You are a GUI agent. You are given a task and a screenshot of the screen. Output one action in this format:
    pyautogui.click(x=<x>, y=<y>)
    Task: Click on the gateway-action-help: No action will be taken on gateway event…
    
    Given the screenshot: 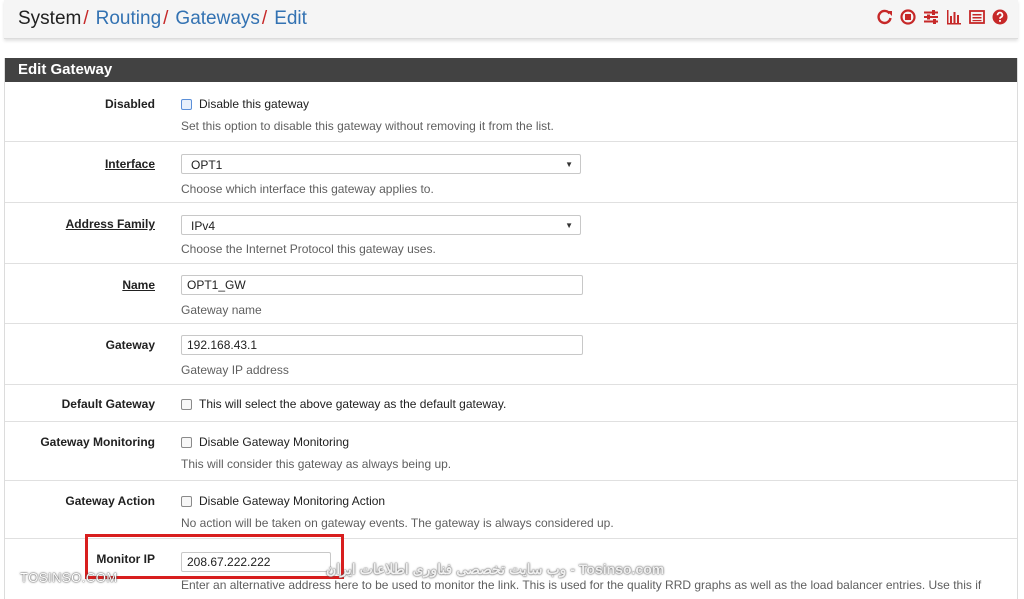 What is the action you would take?
    pyautogui.click(x=397, y=523)
    